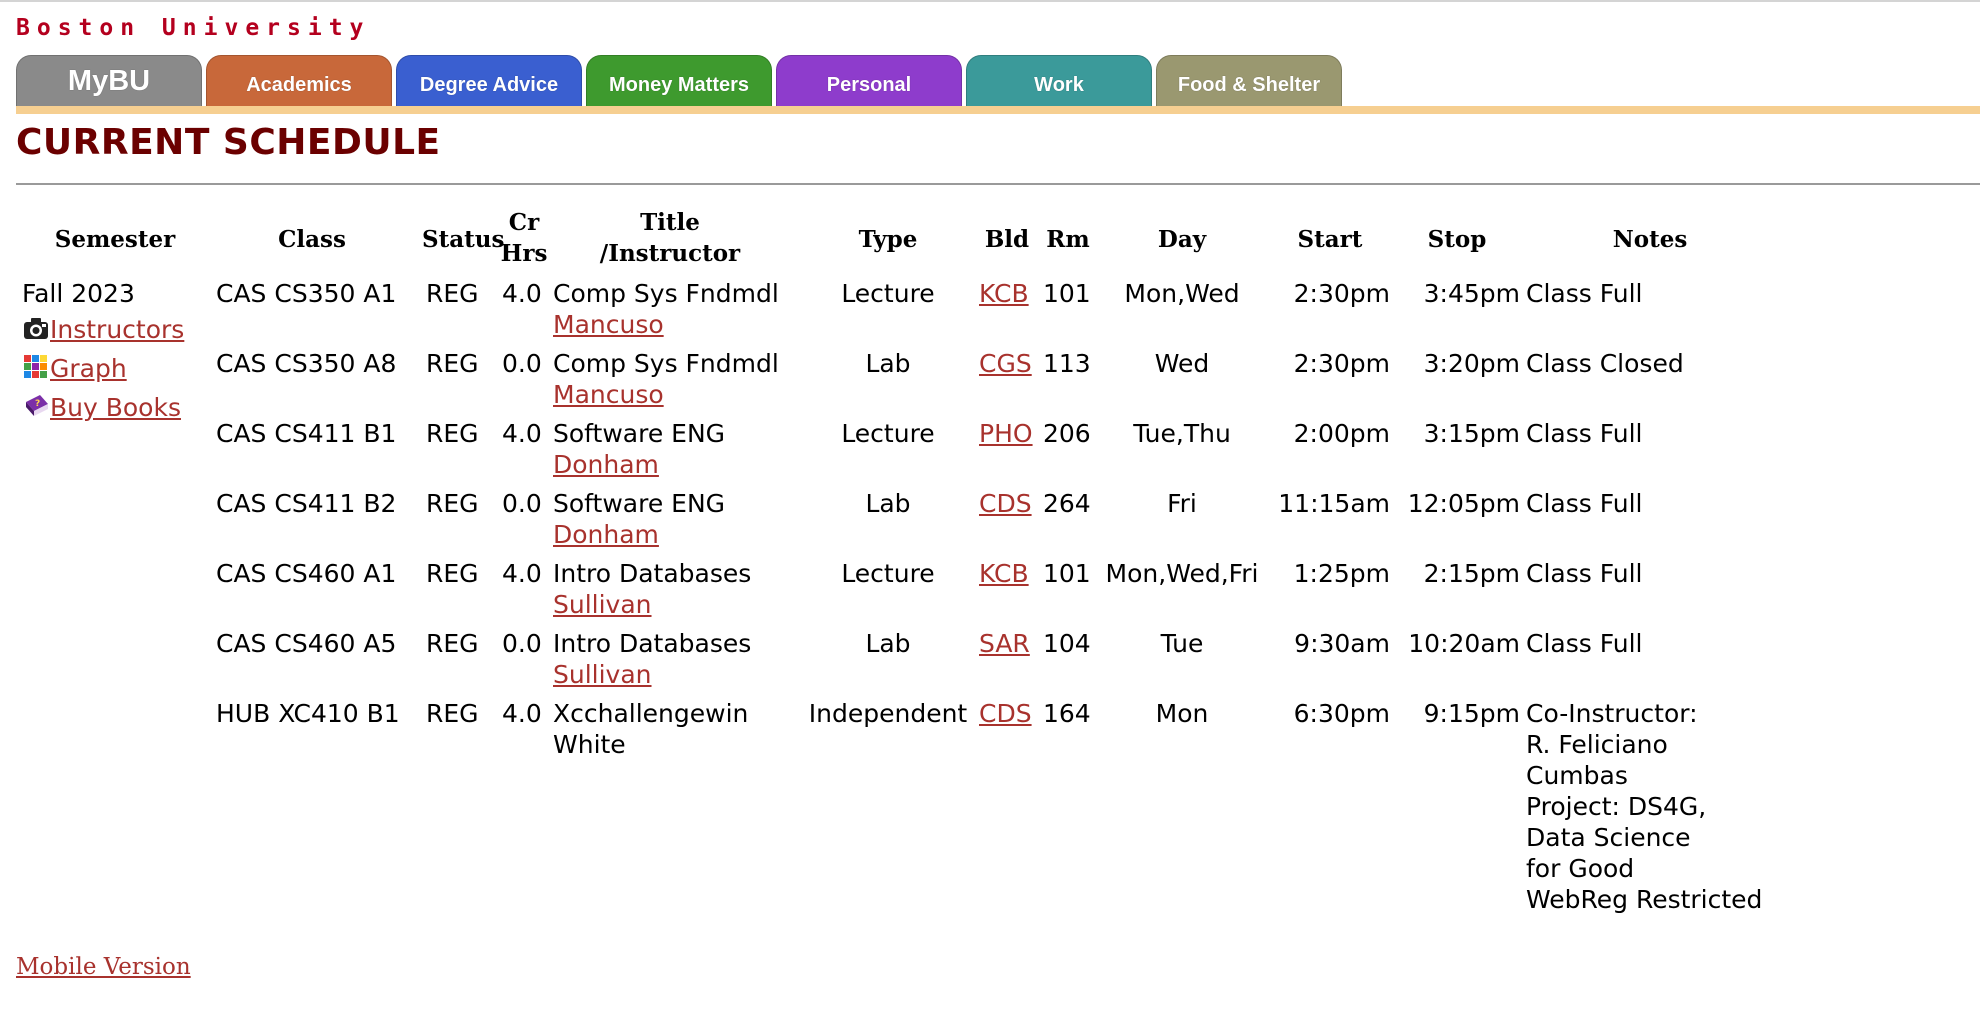  I want to click on header-semester: Semester, so click(115, 239).